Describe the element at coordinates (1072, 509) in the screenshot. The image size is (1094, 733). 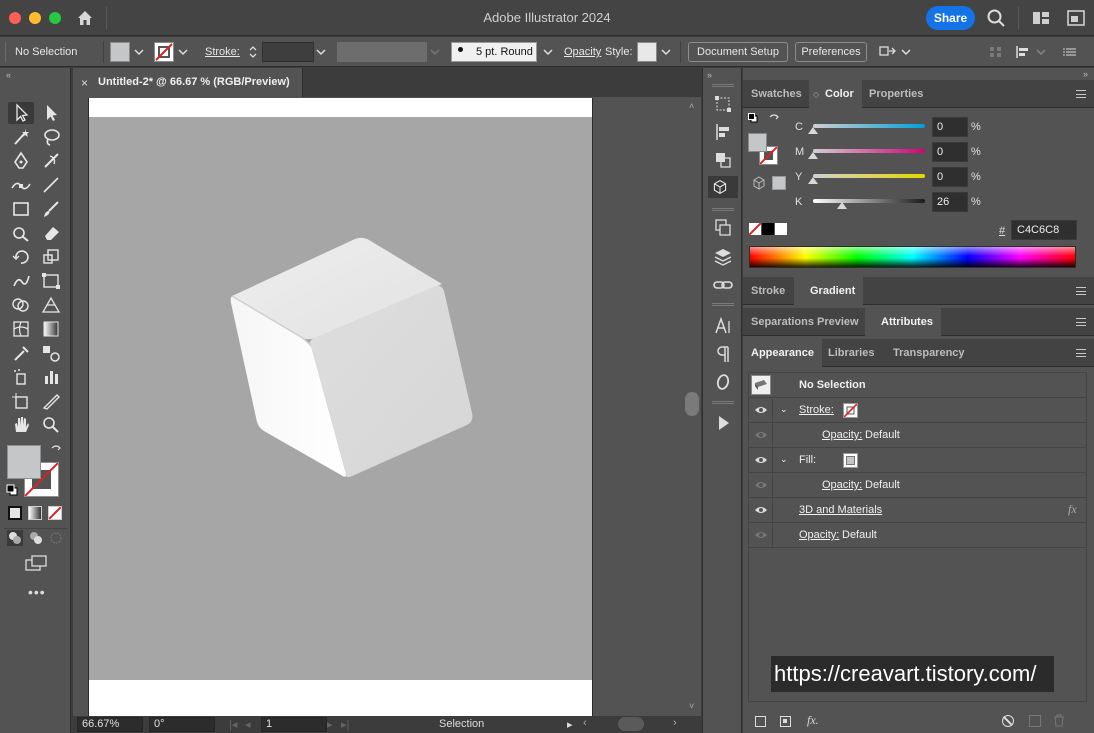
I see `fx-icon: fx` at that location.